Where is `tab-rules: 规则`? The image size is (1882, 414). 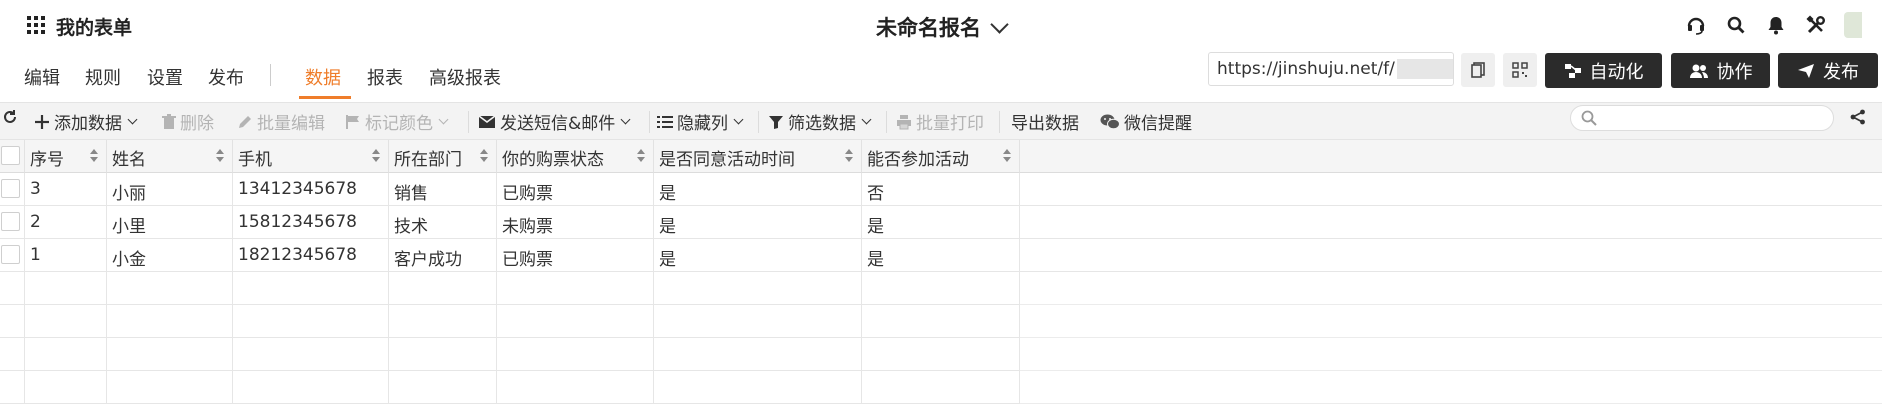 tab-rules: 规则 is located at coordinates (103, 77).